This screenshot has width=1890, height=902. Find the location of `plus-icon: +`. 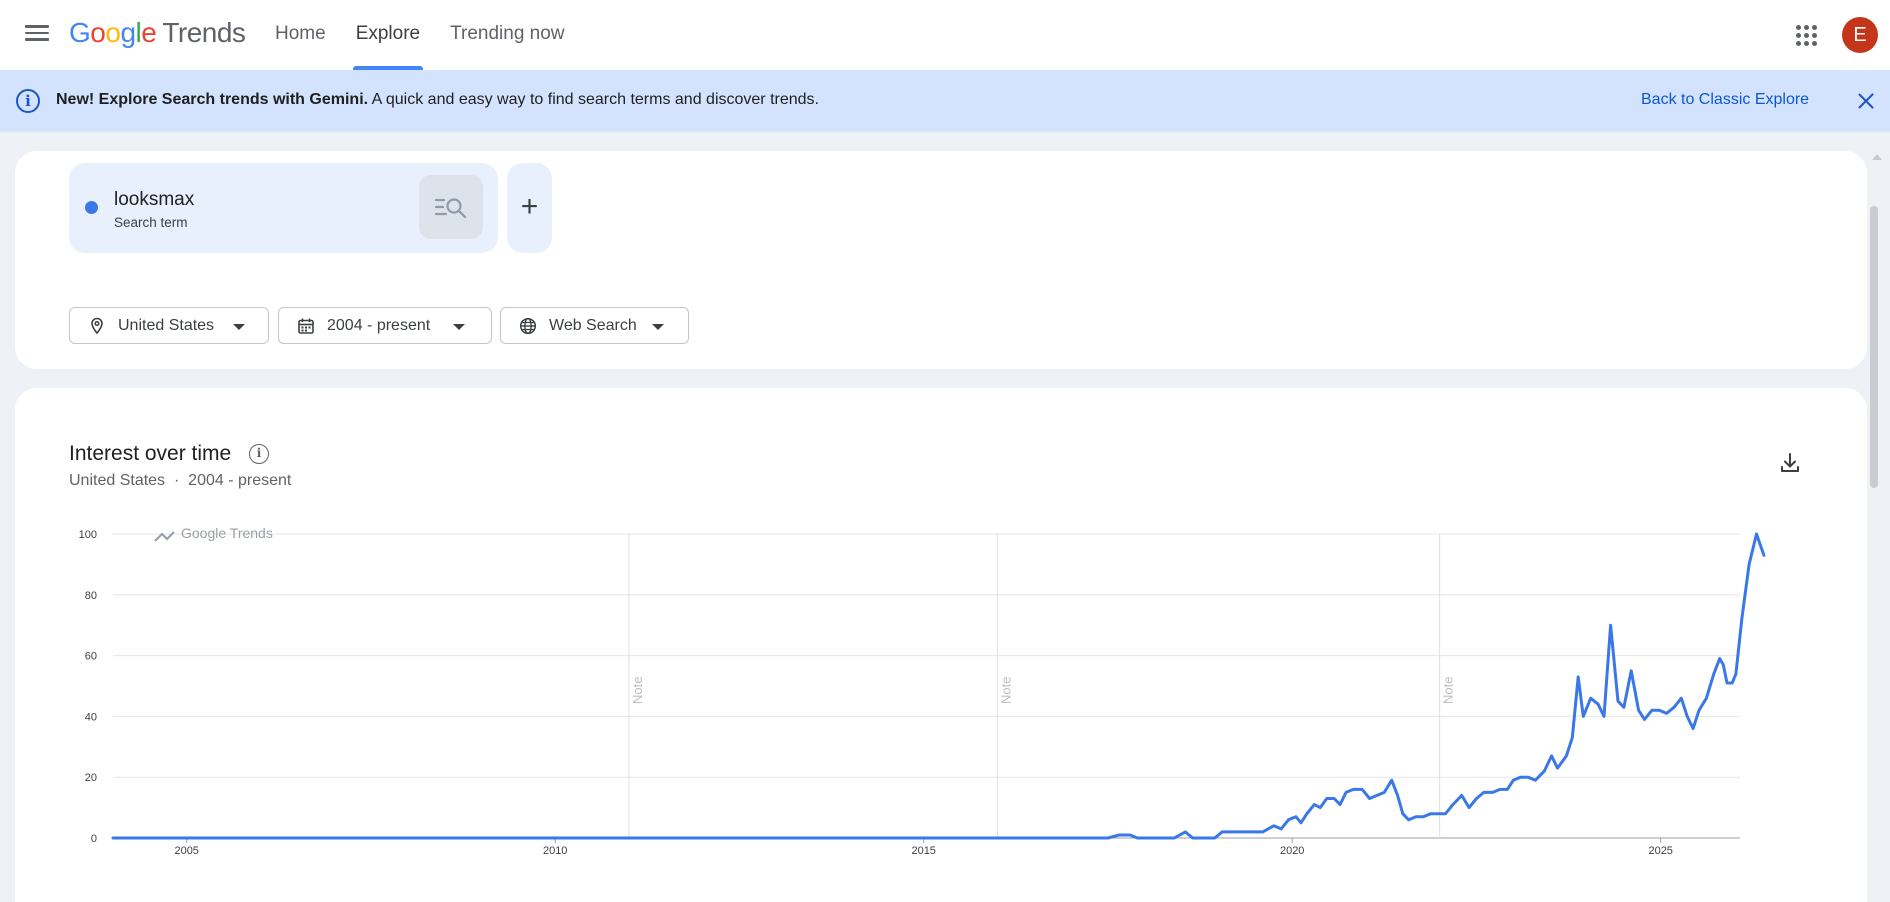

plus-icon: + is located at coordinates (529, 208).